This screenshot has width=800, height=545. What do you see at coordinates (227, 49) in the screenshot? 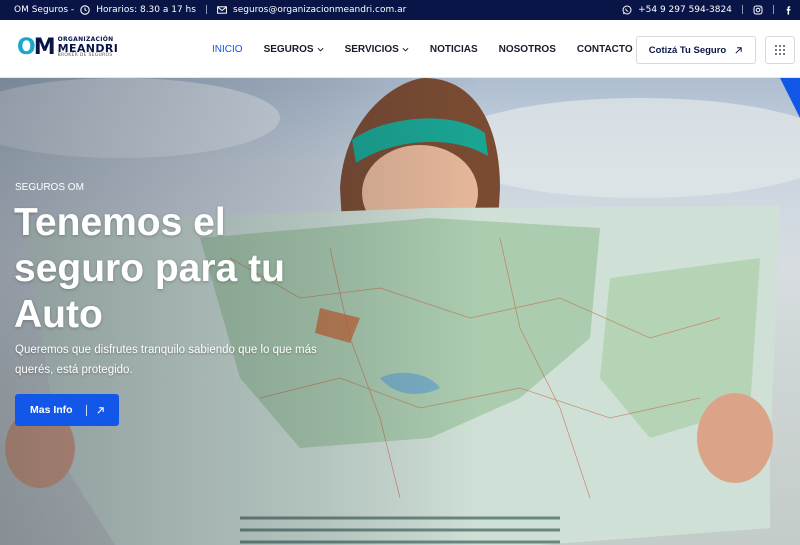
I see `nav-item-inicio: INICIO` at bounding box center [227, 49].